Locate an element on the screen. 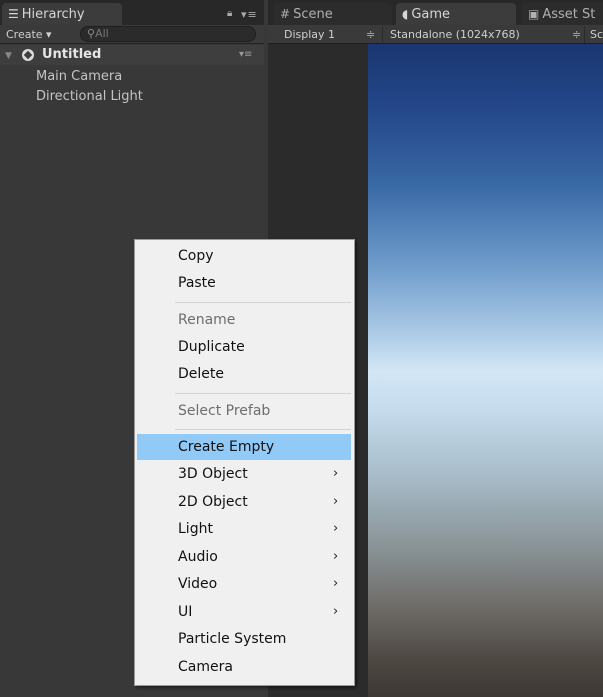 Image resolution: width=603 pixels, height=697 pixels. scene-name: Untitled is located at coordinates (72, 54).